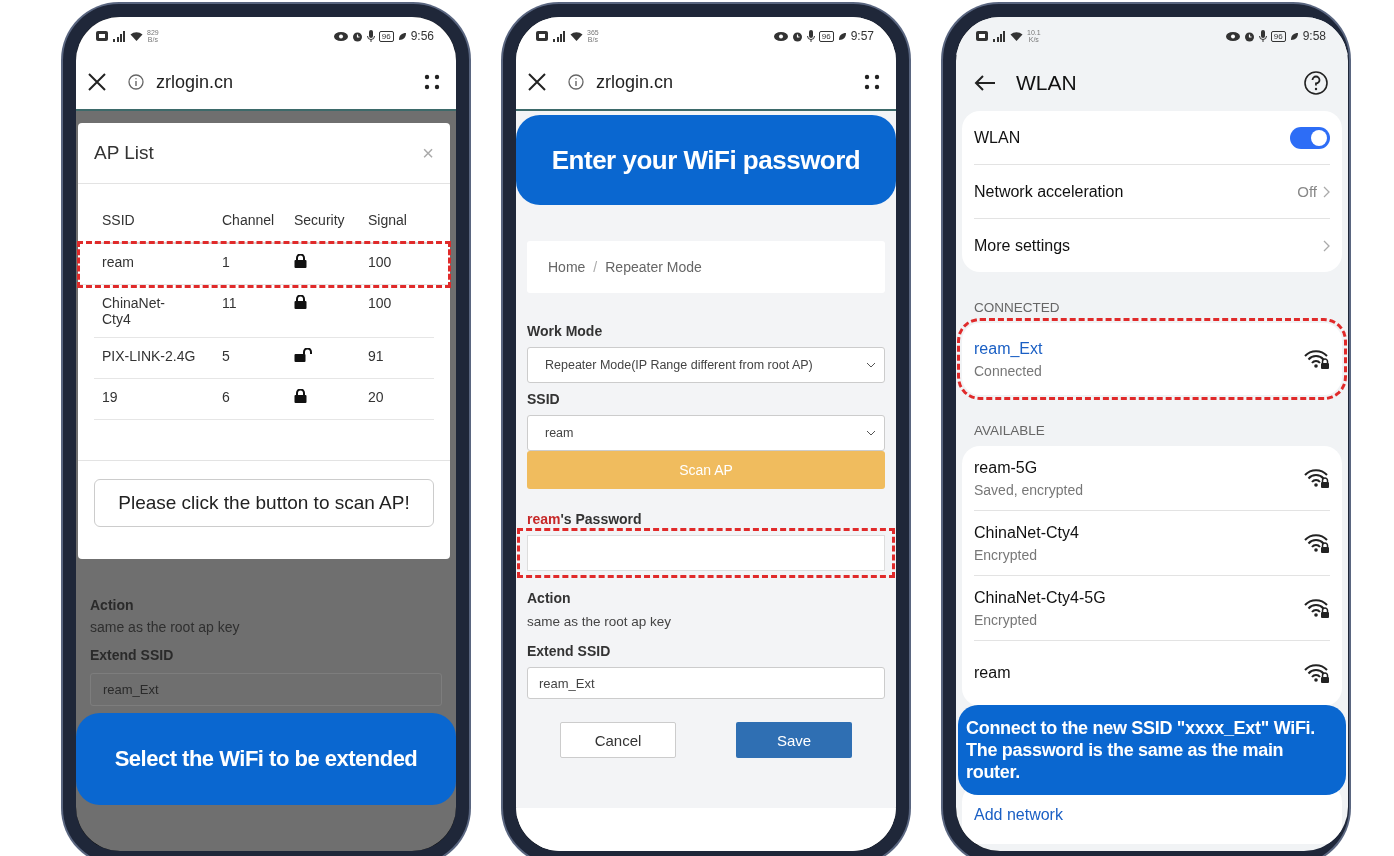 Image resolution: width=1394 pixels, height=856 pixels. I want to click on network-item: ChinaNet-Cty4 Encrypted, so click(1152, 543).